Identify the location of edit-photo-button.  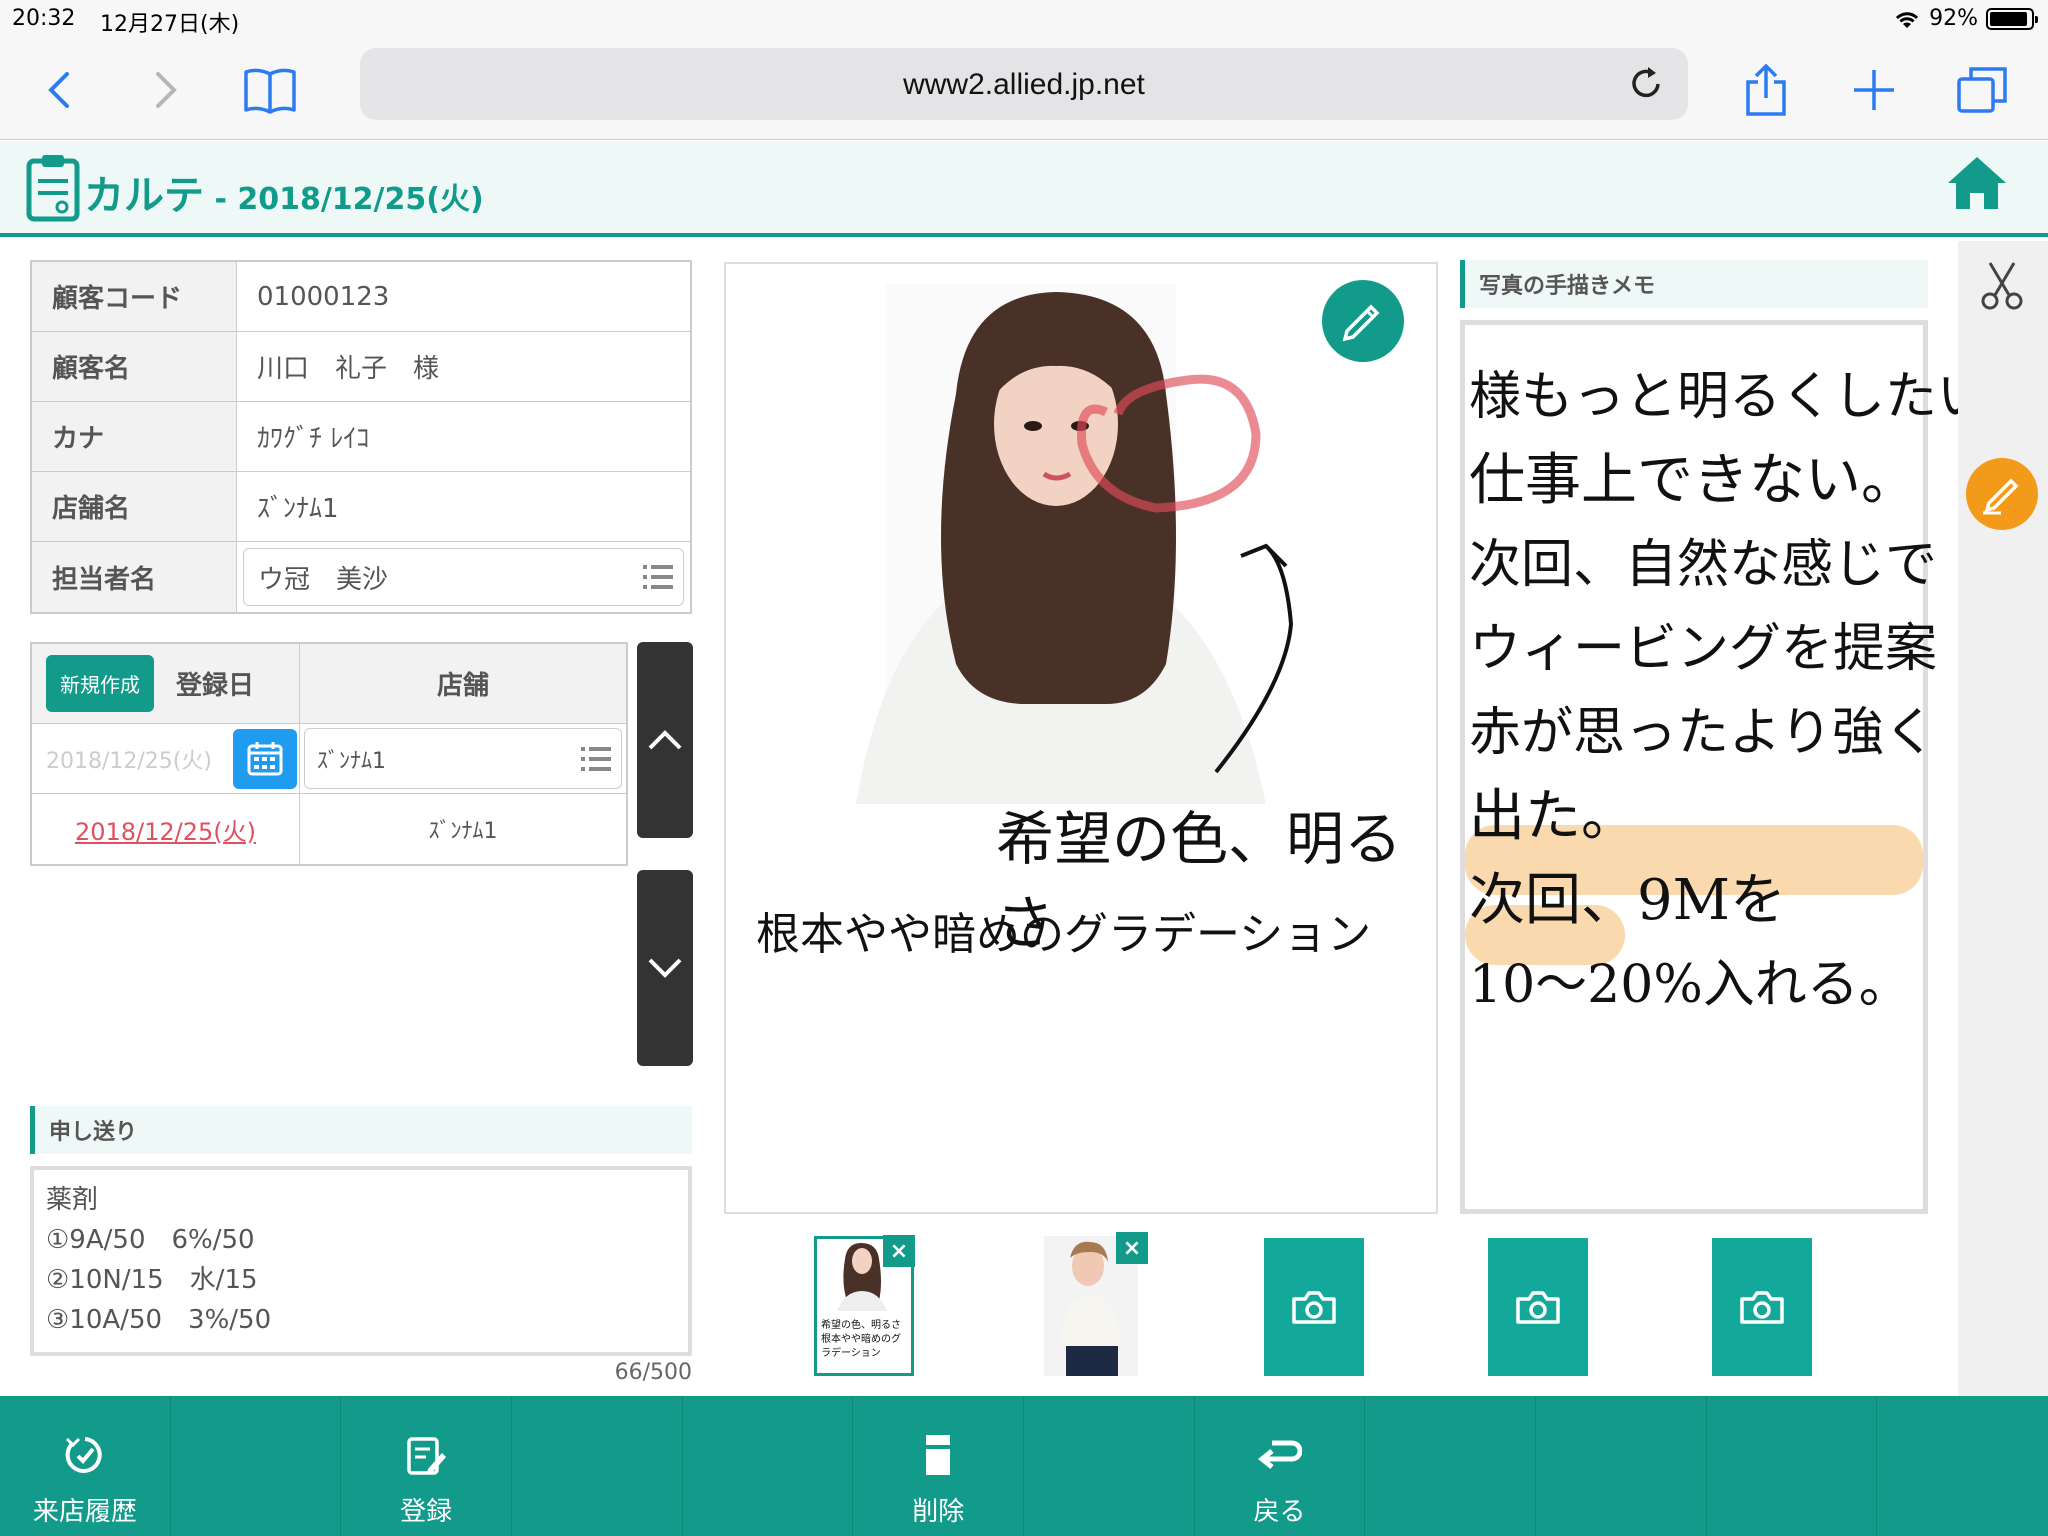
(1363, 321).